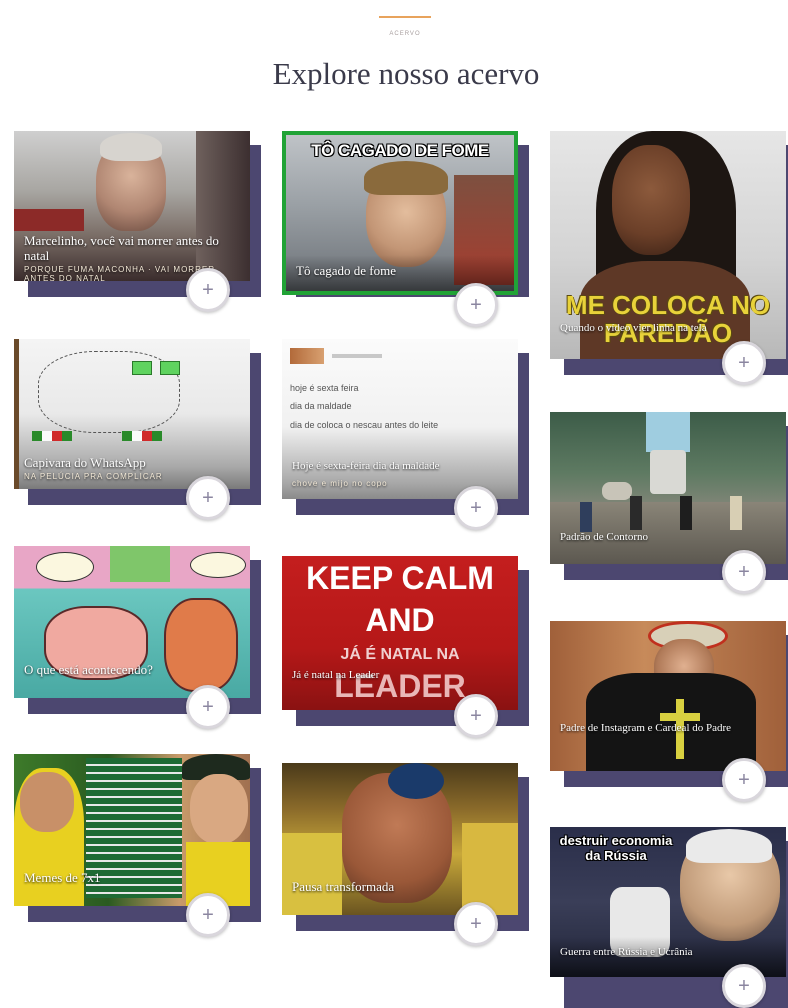 The image size is (788, 1008). Describe the element at coordinates (626, 952) in the screenshot. I see `card-caption: Guerra entre Rússia e Ucrânia` at that location.